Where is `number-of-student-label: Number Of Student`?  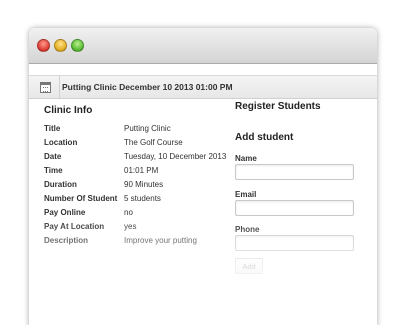 number-of-student-label: Number Of Student is located at coordinates (81, 198).